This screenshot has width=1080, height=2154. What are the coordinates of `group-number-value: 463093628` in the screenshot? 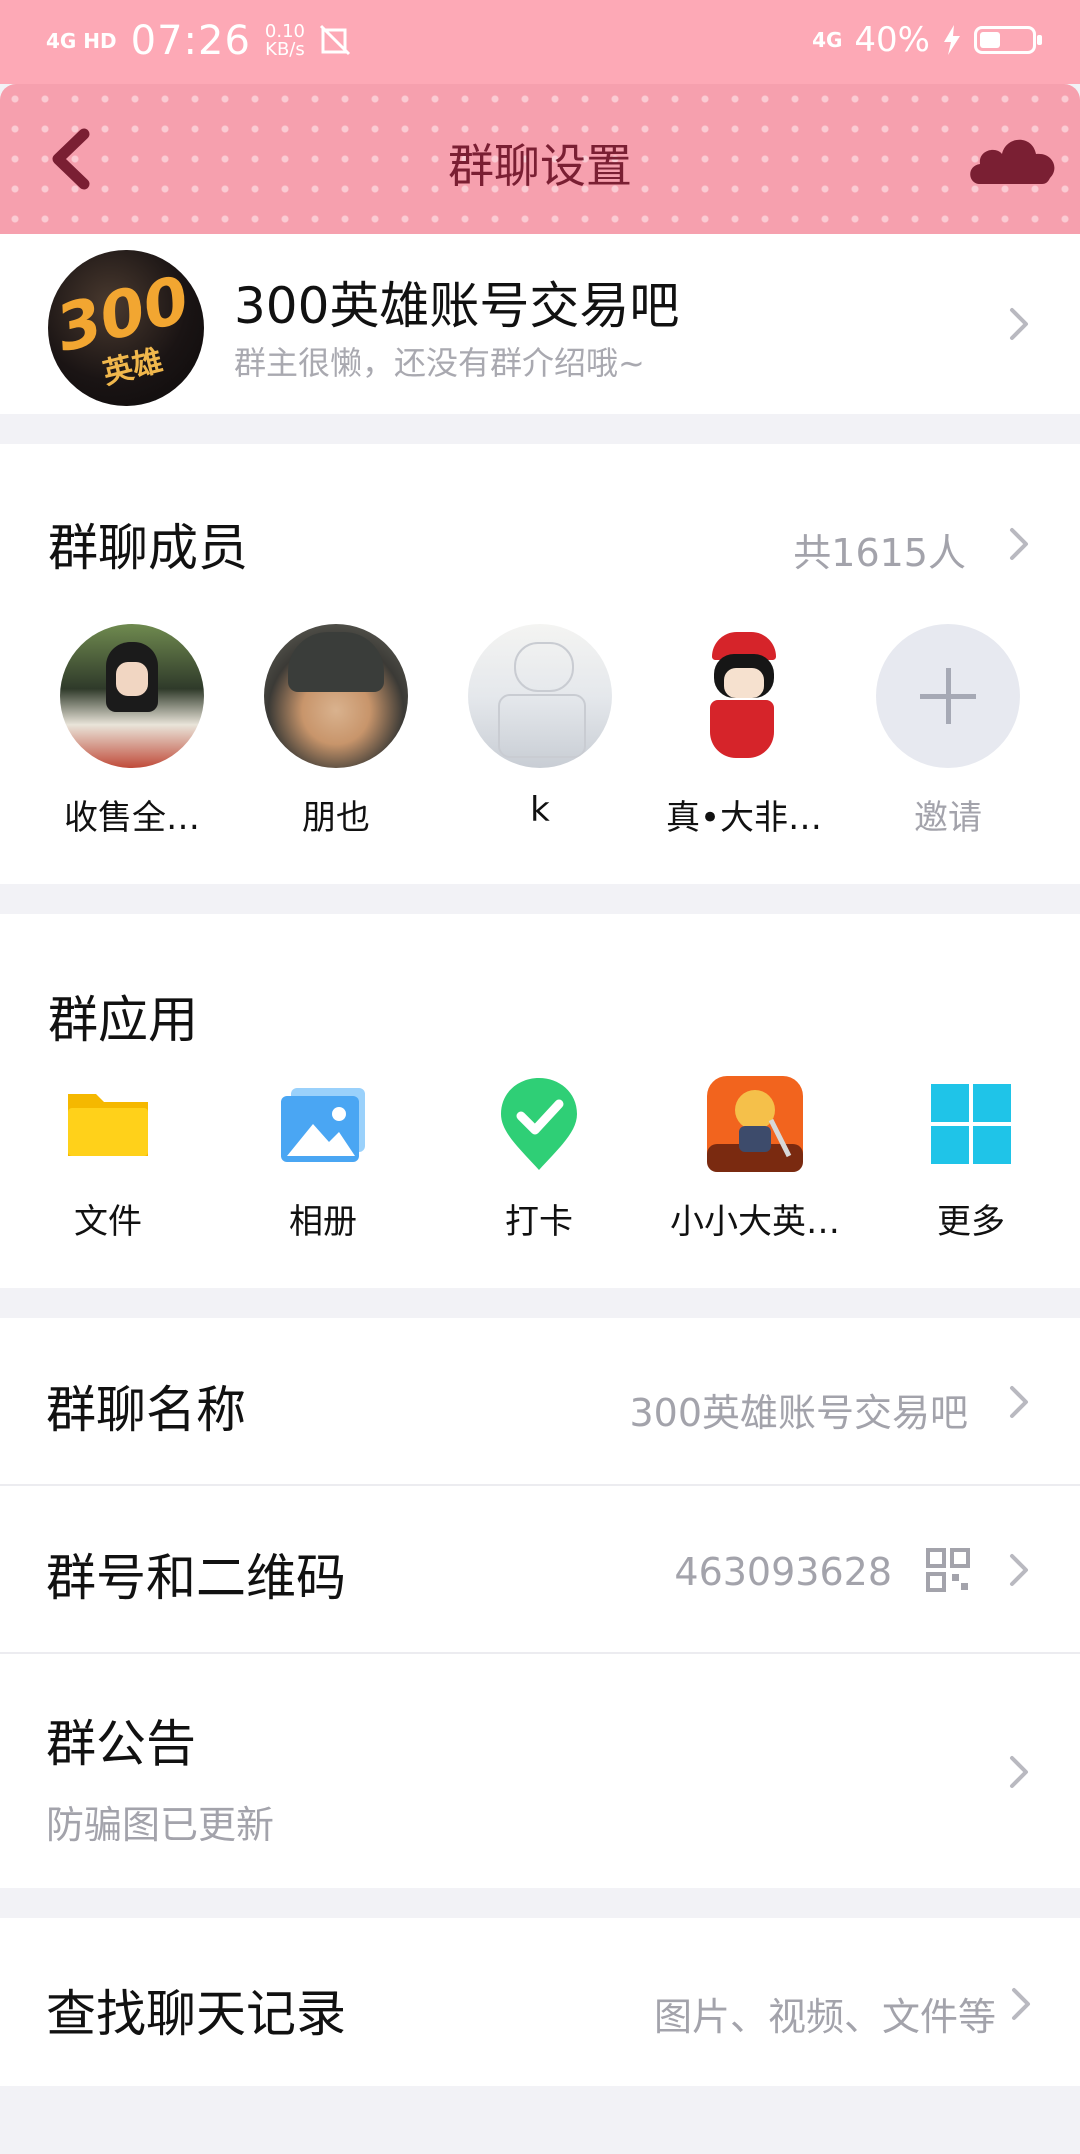 It's located at (783, 1572).